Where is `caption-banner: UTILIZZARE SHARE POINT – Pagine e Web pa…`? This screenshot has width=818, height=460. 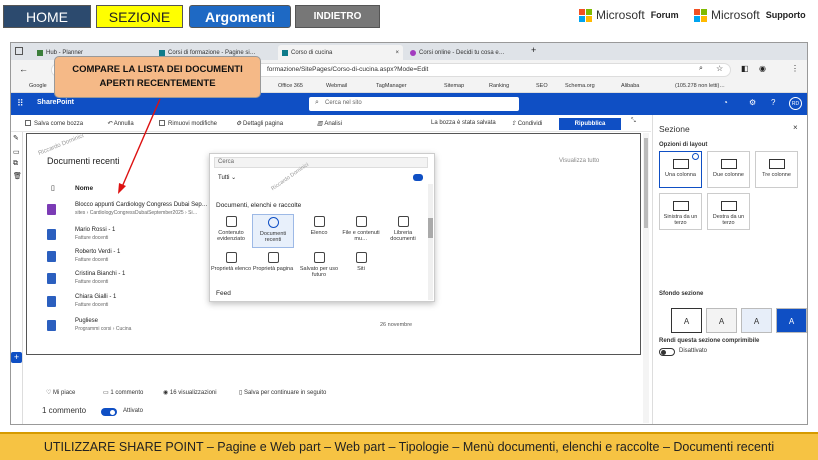 caption-banner: UTILIZZARE SHARE POINT – Pagine e Web pa… is located at coordinates (409, 446).